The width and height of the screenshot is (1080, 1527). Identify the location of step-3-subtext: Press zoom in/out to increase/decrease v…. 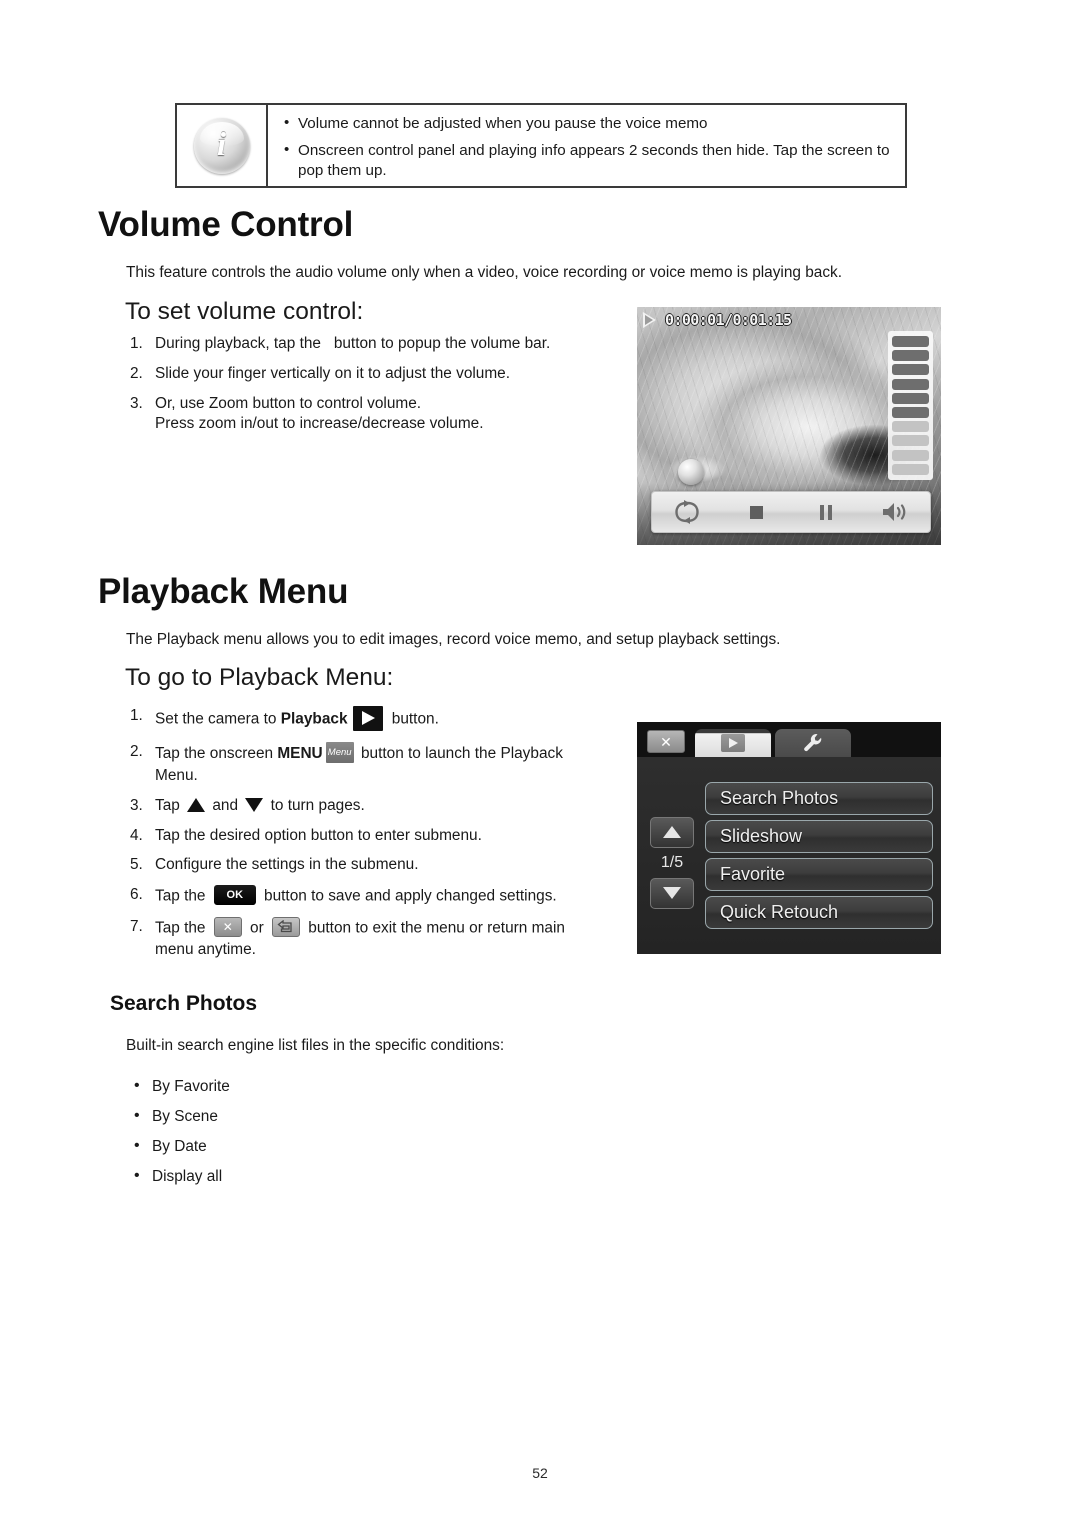
(319, 424).